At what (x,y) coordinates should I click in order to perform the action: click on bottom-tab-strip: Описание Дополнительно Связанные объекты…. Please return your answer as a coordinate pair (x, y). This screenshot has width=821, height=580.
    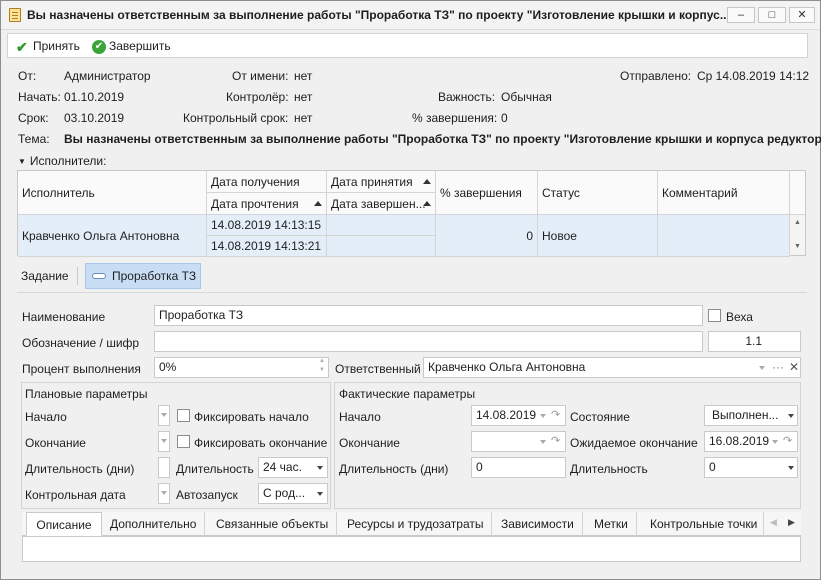
    Looking at the image, I should click on (411, 524).